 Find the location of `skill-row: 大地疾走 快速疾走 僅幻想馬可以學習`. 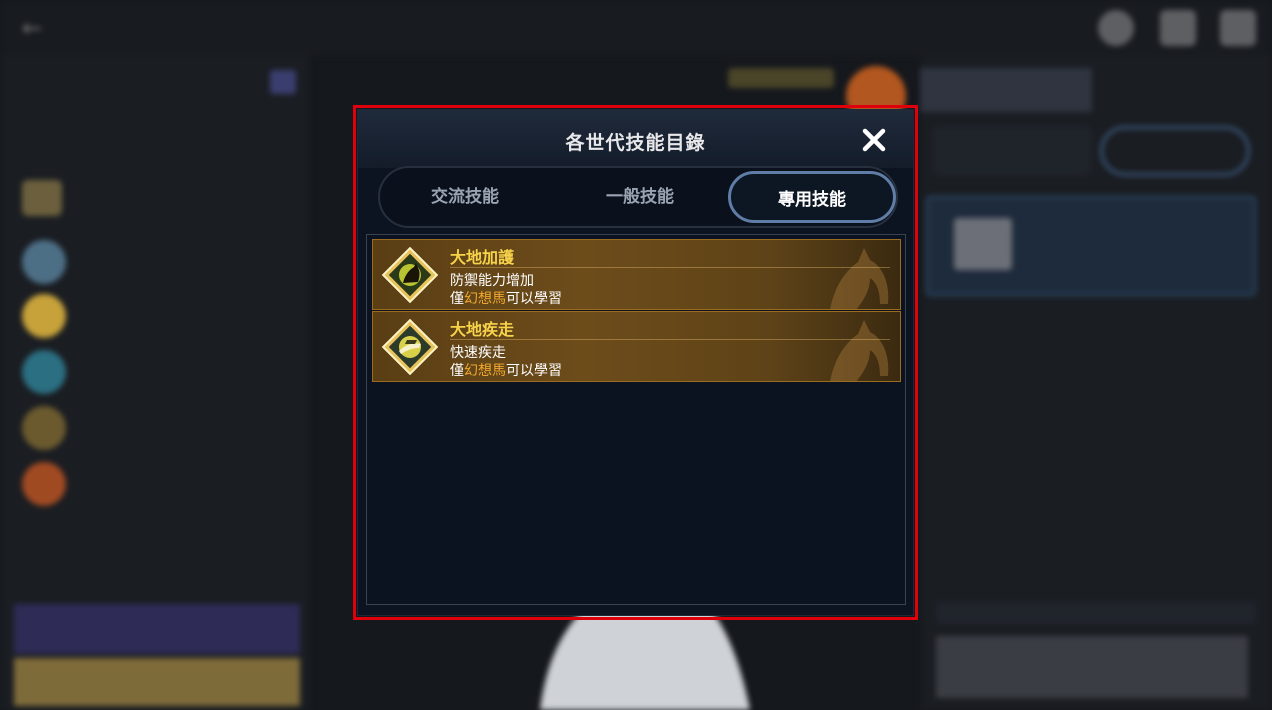

skill-row: 大地疾走 快速疾走 僅幻想馬可以學習 is located at coordinates (636, 346).